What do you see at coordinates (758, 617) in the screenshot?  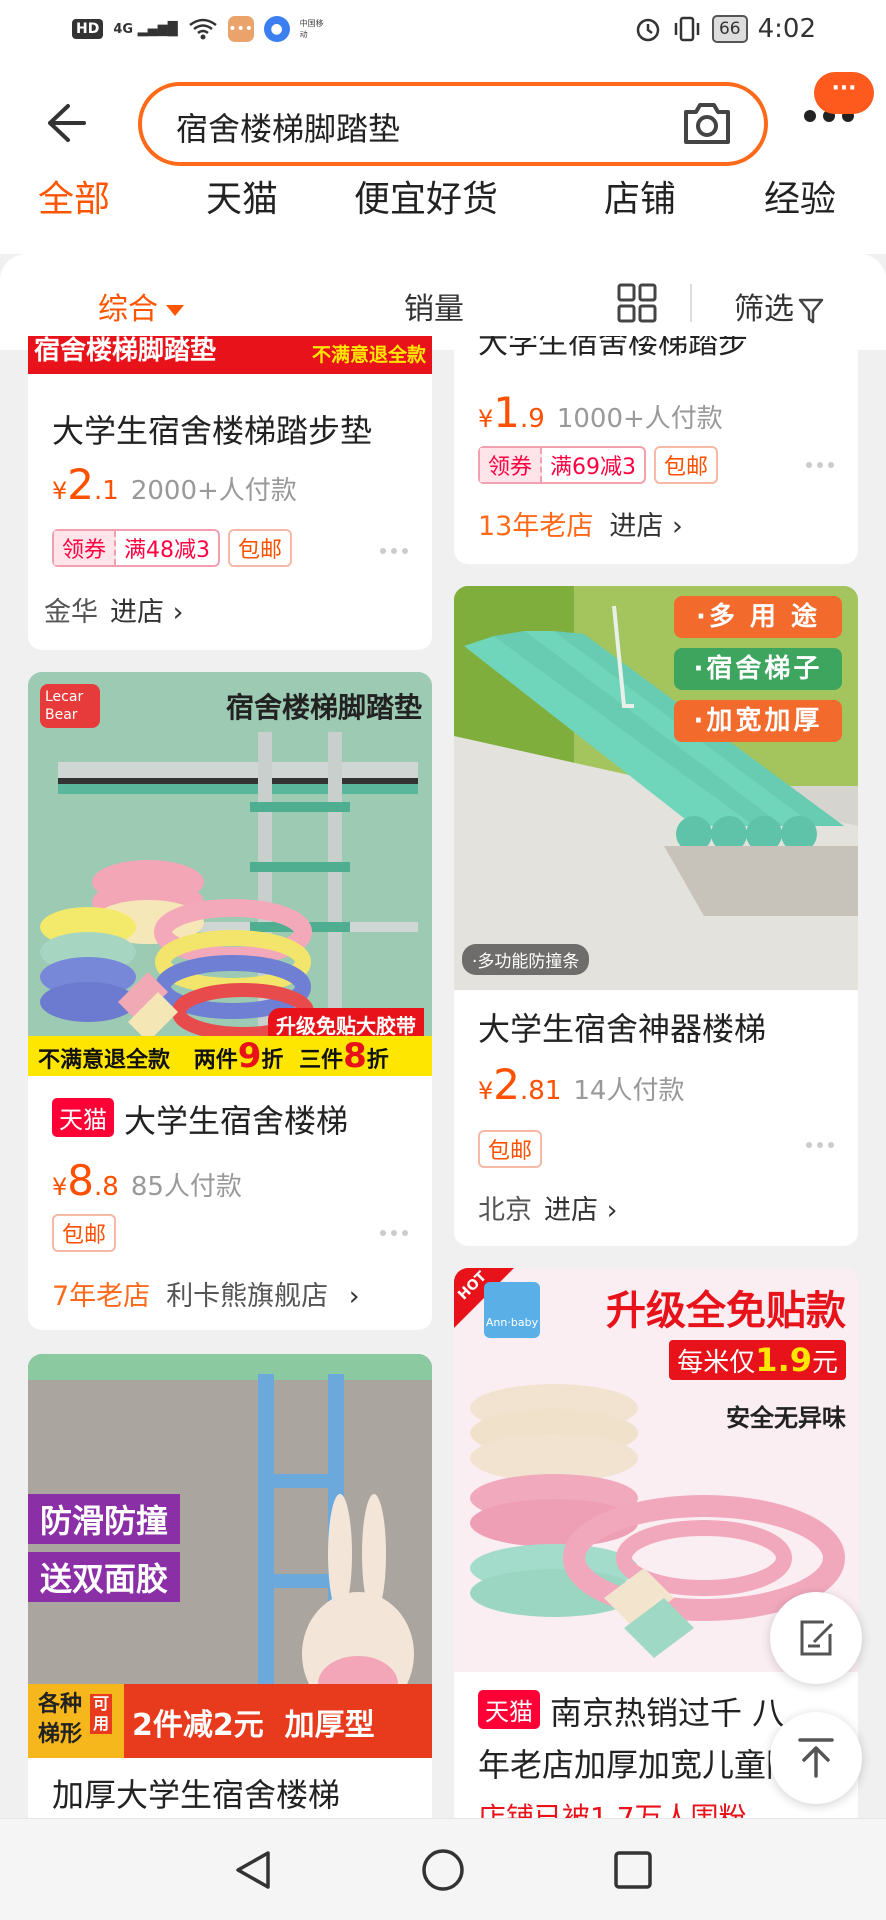 I see `image-tag: ·多 用 途` at bounding box center [758, 617].